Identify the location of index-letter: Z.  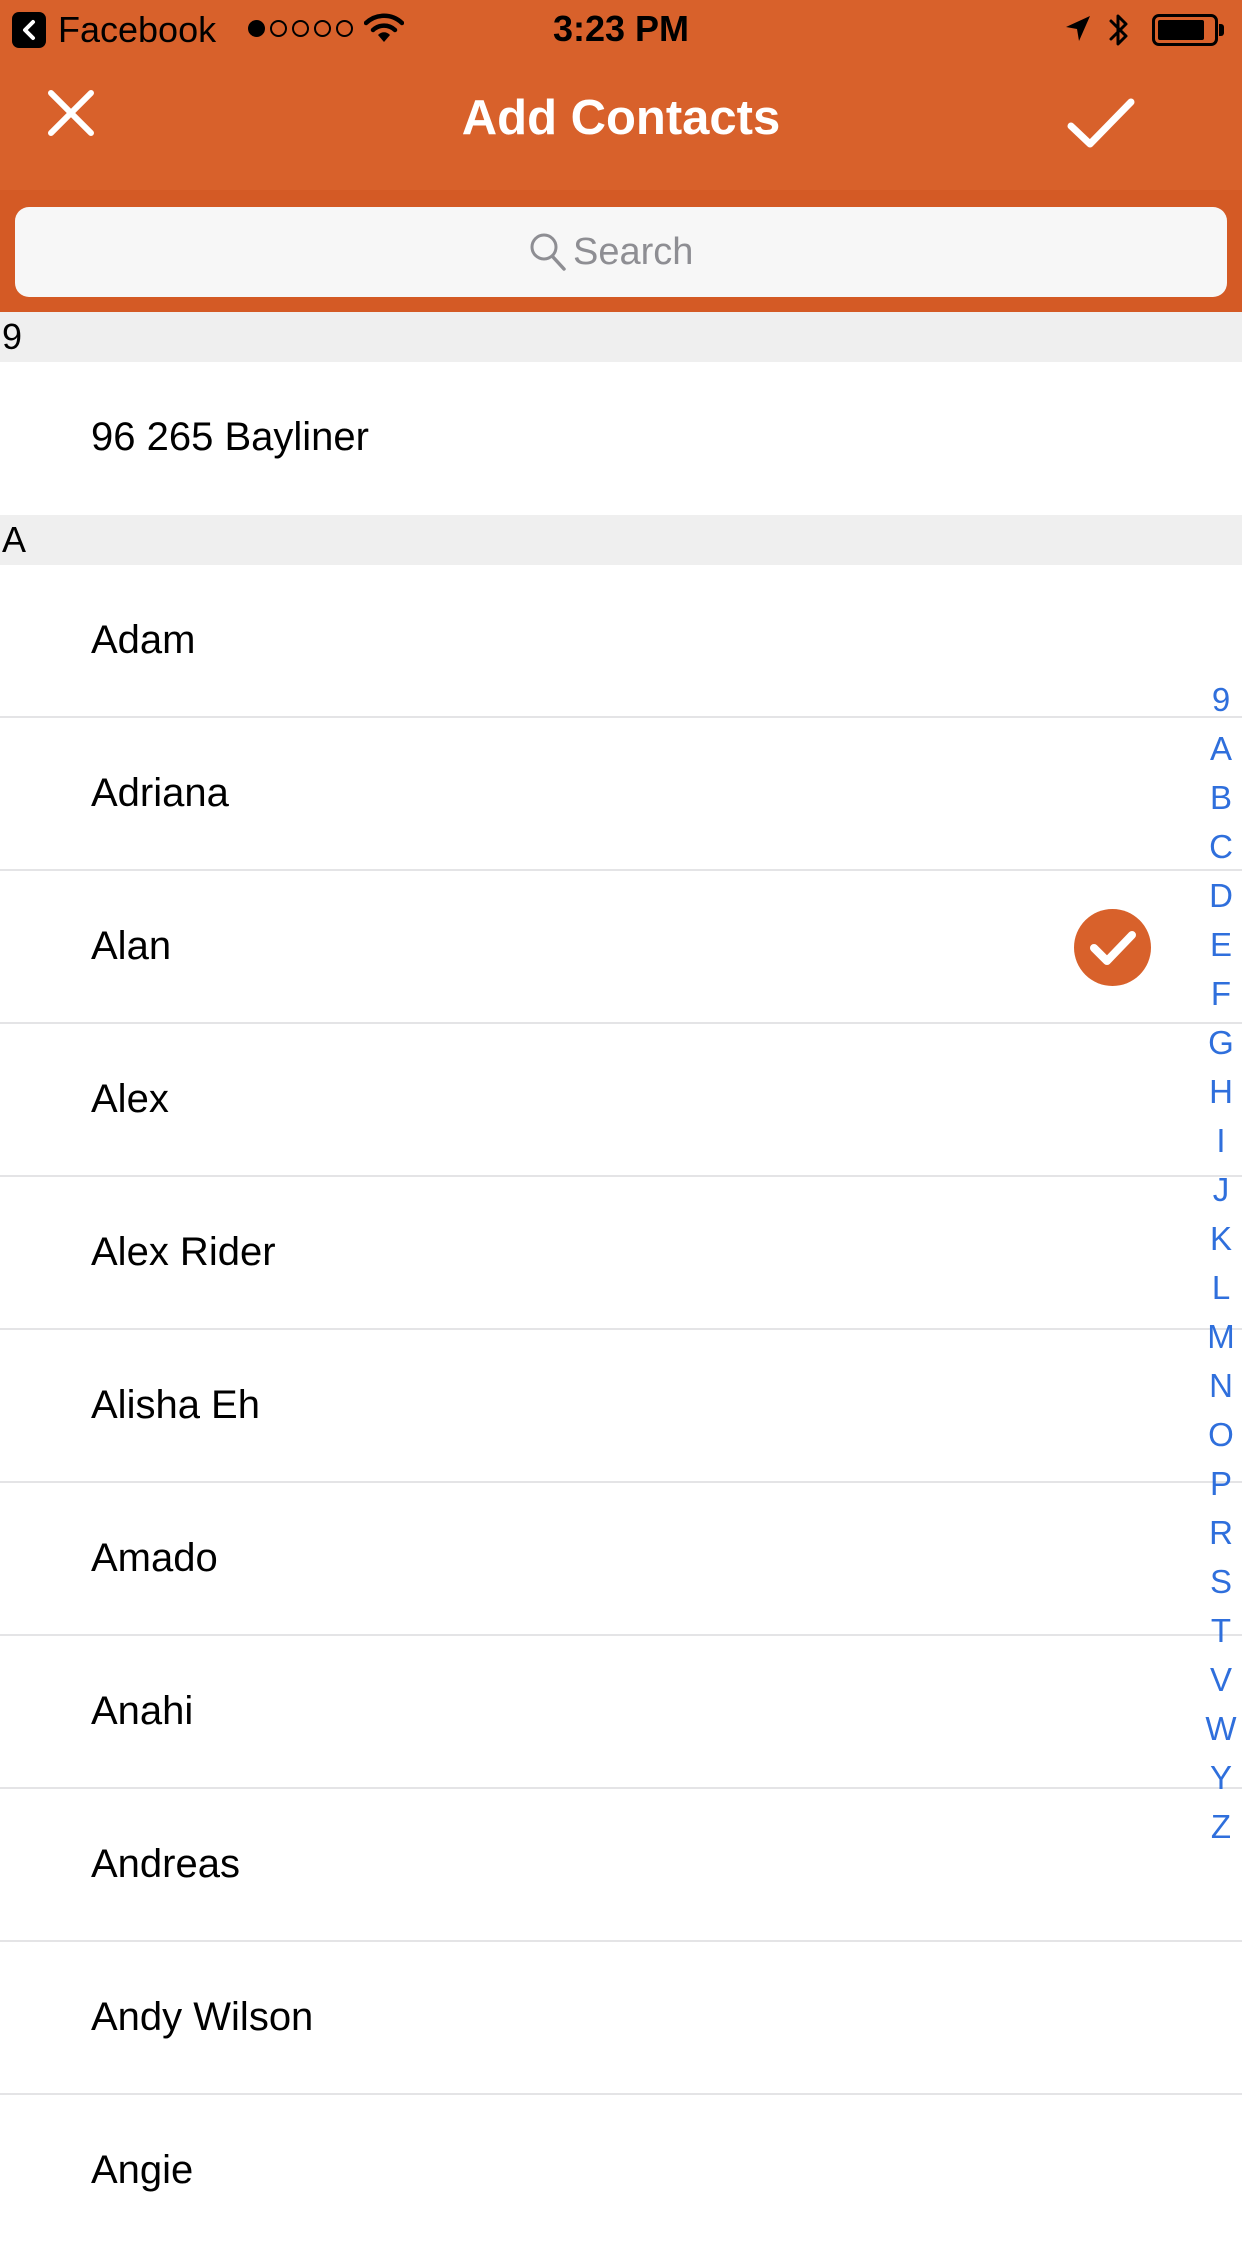
(1221, 1826).